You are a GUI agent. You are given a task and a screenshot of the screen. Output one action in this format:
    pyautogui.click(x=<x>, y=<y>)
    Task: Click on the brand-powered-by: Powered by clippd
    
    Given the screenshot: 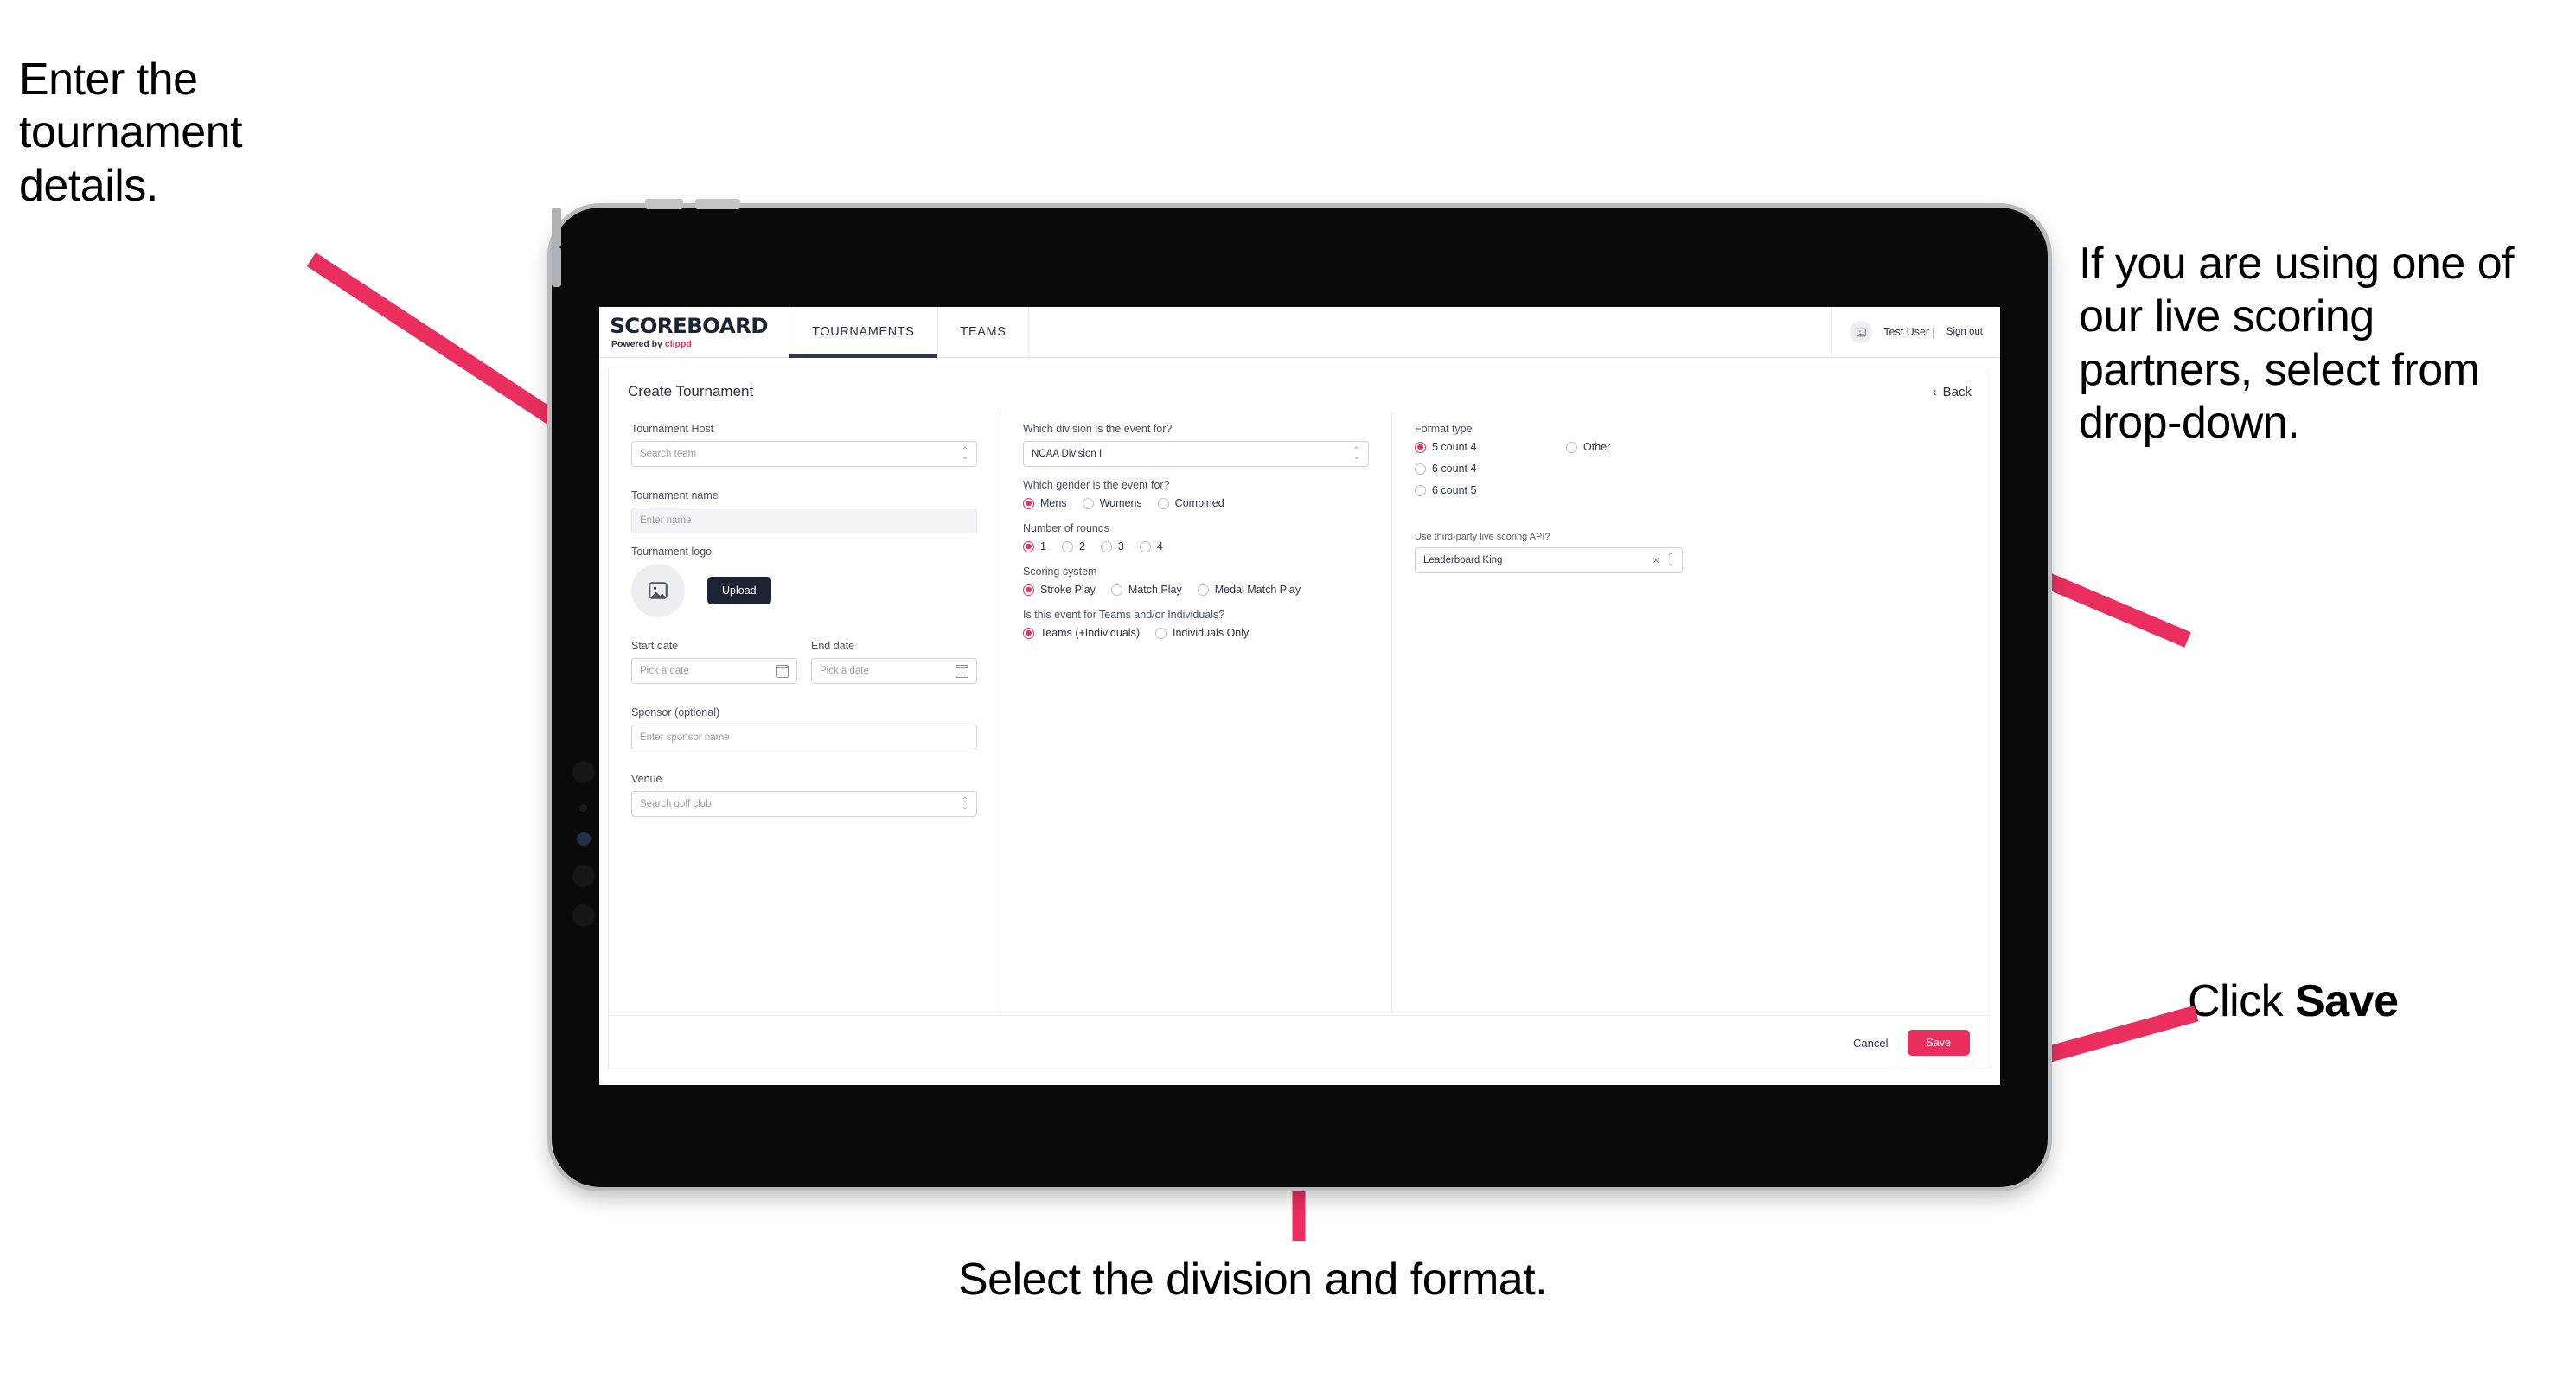 What is the action you would take?
    pyautogui.click(x=688, y=344)
    